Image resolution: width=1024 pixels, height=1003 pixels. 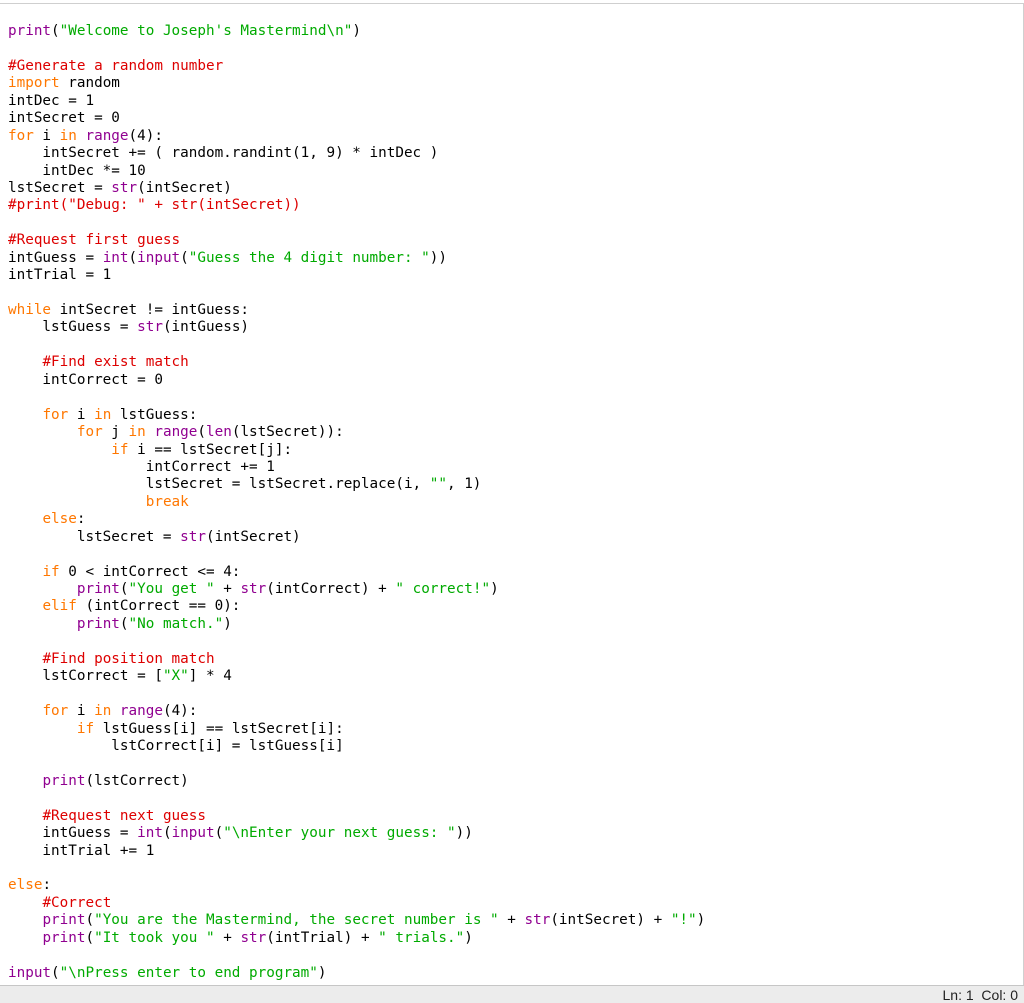 What do you see at coordinates (356, 729) in the screenshot?
I see `code-line: if lstGuess[i] == lstSecret[i]:` at bounding box center [356, 729].